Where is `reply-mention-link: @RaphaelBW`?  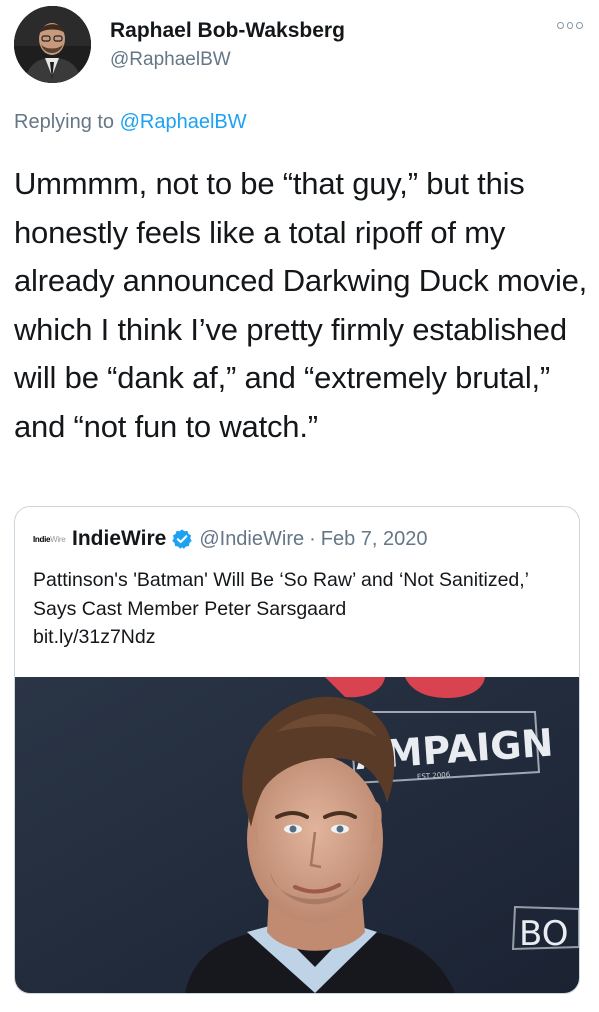 reply-mention-link: @RaphaelBW is located at coordinates (183, 122).